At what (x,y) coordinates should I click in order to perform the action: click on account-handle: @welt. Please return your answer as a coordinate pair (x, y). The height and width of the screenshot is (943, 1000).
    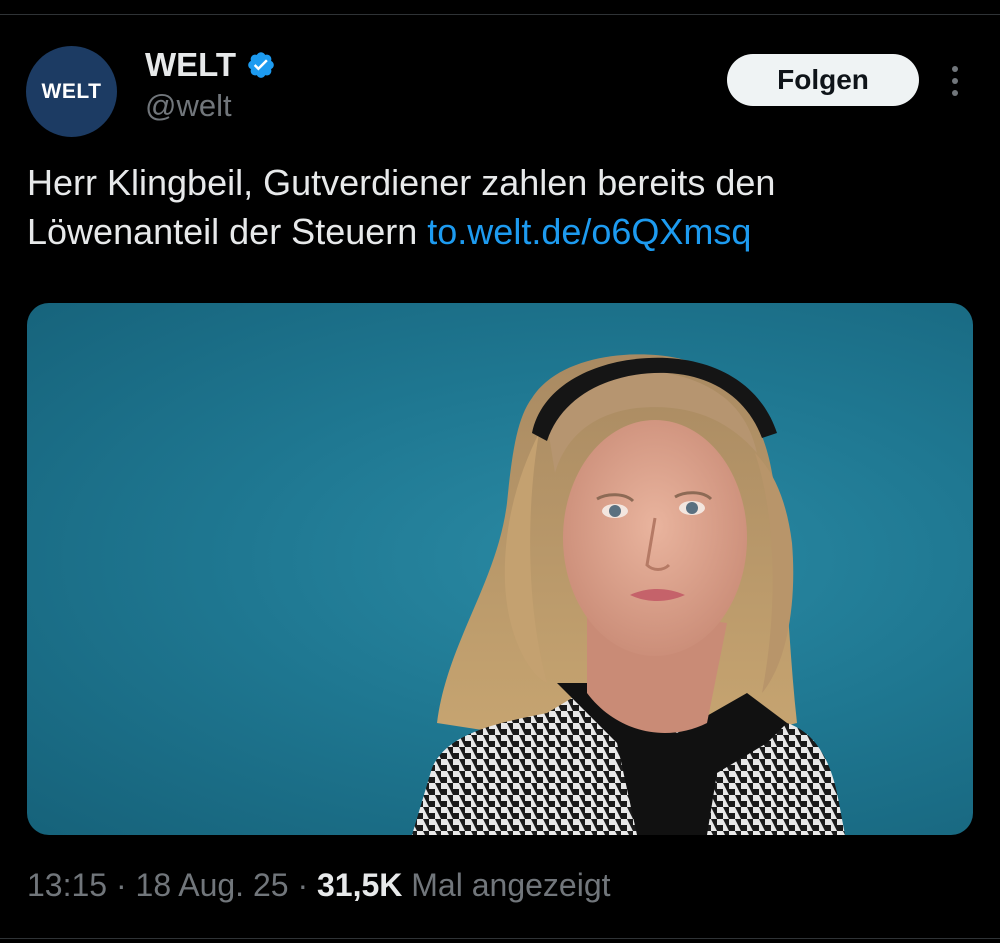
    Looking at the image, I should click on (188, 106).